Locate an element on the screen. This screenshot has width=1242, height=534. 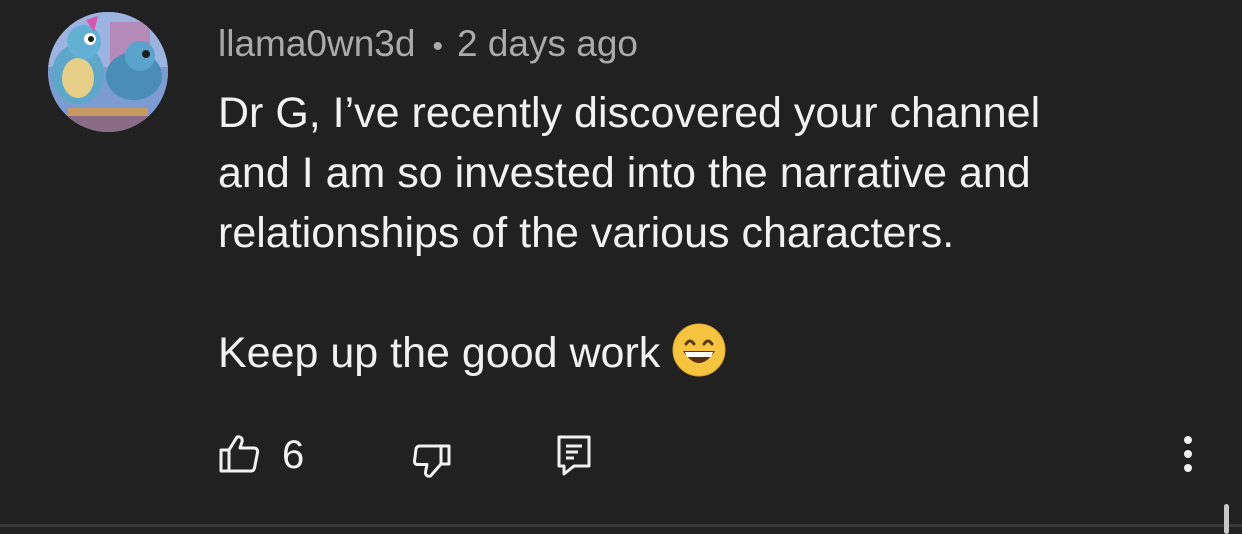
scrollbar-thumb is located at coordinates (1226, 519).